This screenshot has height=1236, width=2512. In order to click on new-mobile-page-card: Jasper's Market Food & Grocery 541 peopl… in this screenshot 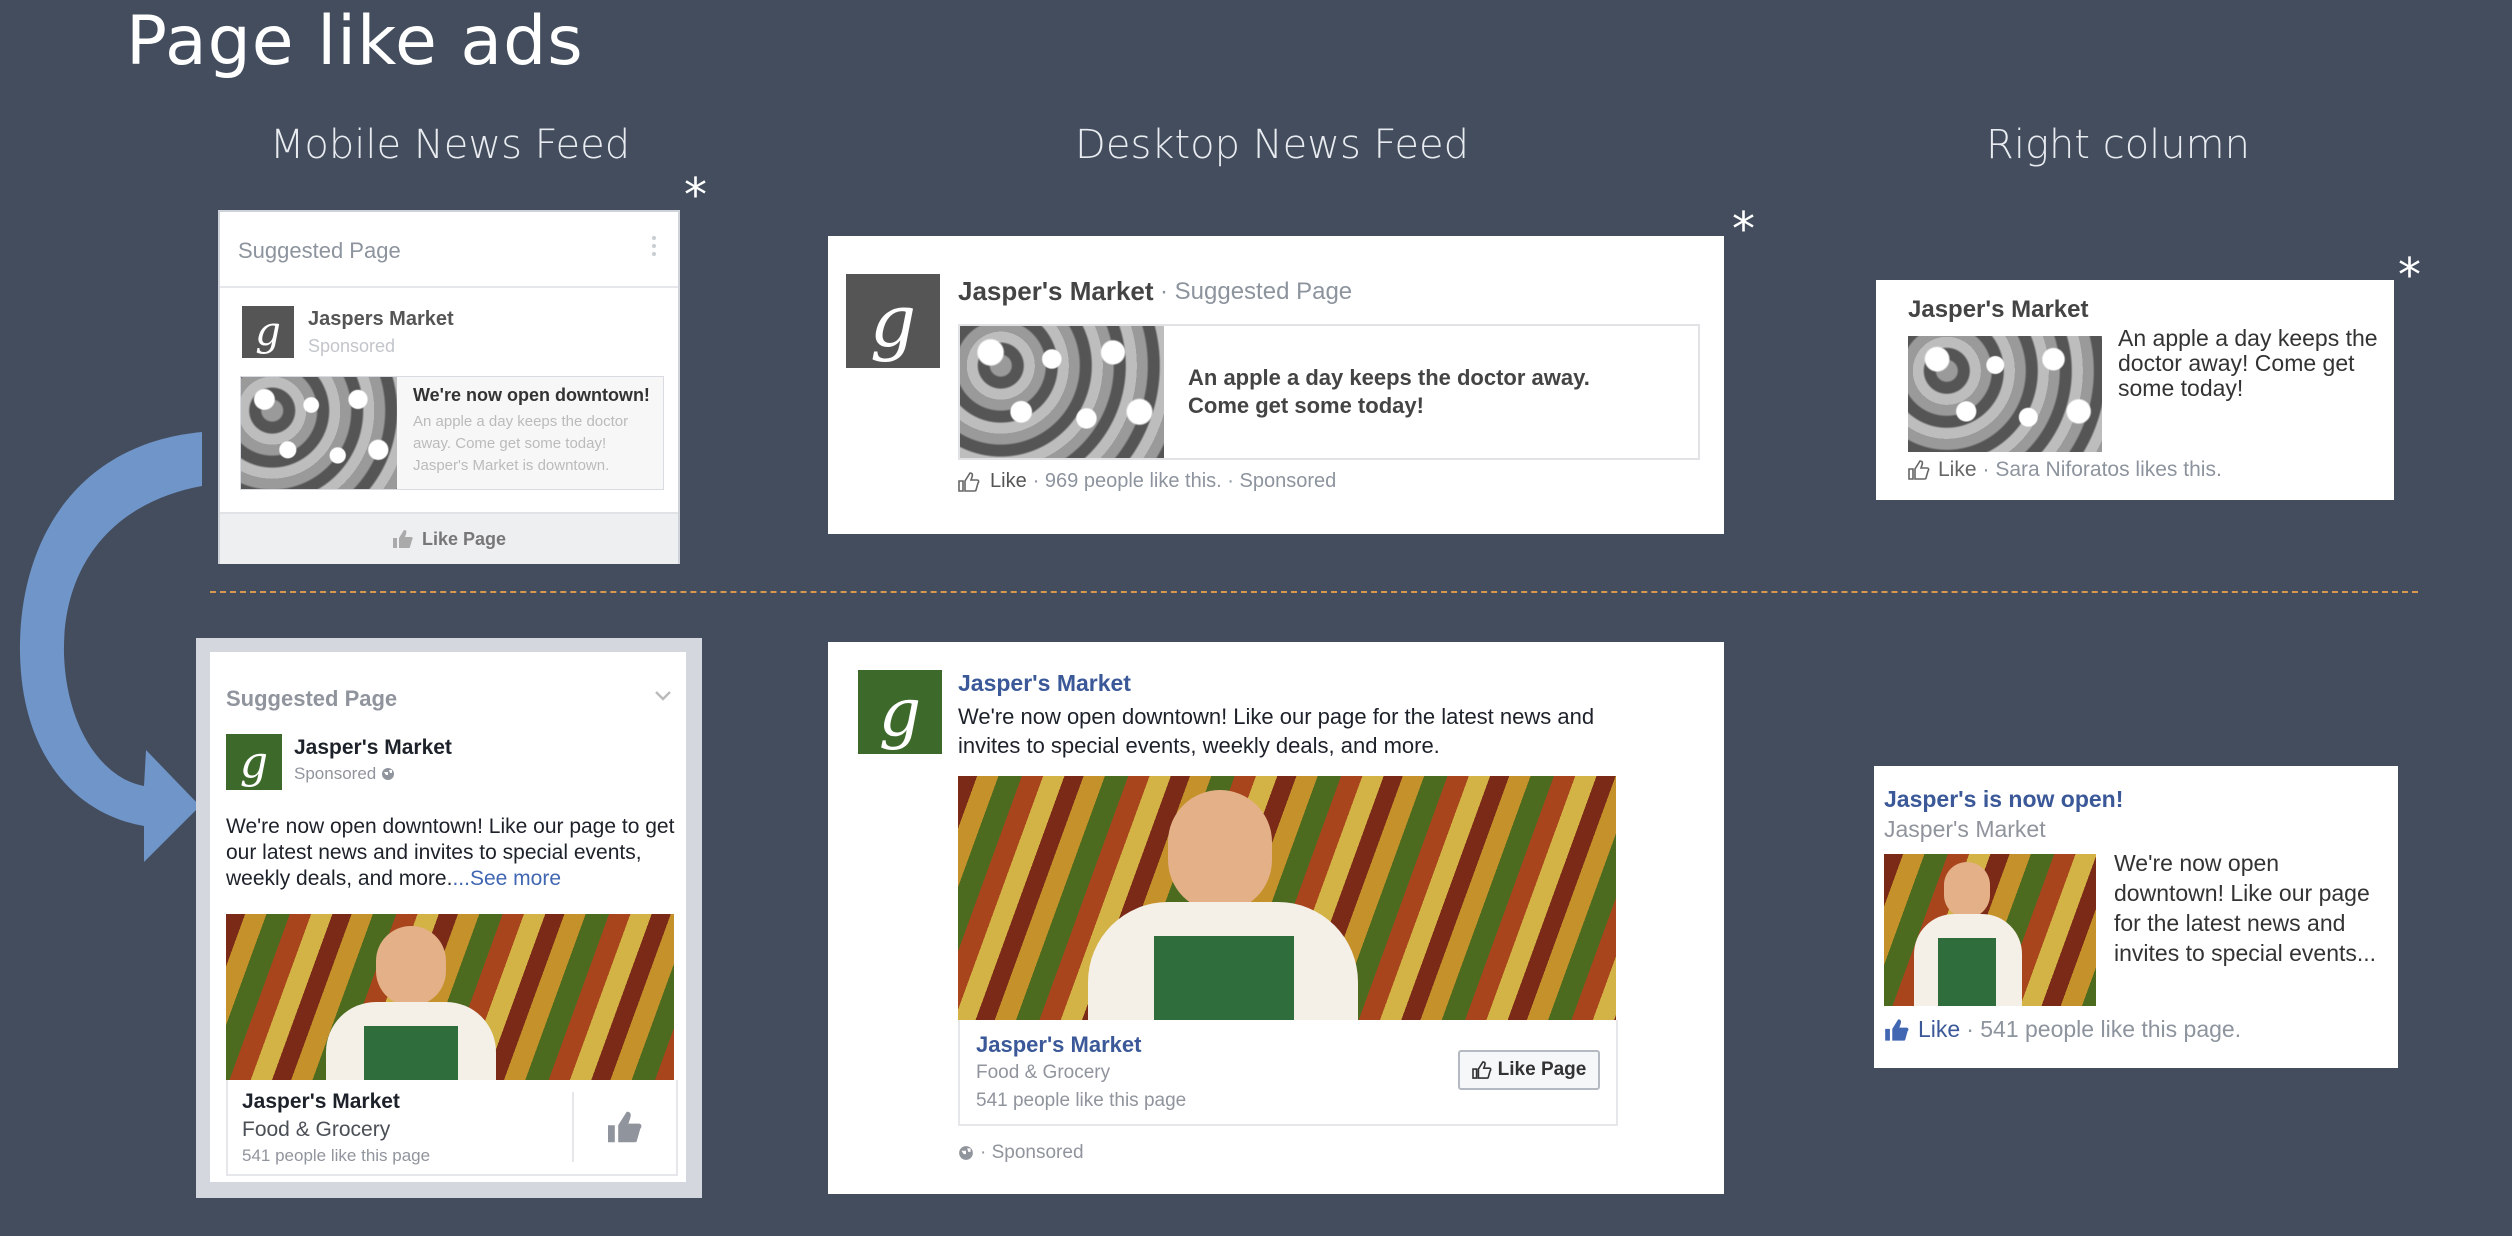, I will do `click(452, 1128)`.